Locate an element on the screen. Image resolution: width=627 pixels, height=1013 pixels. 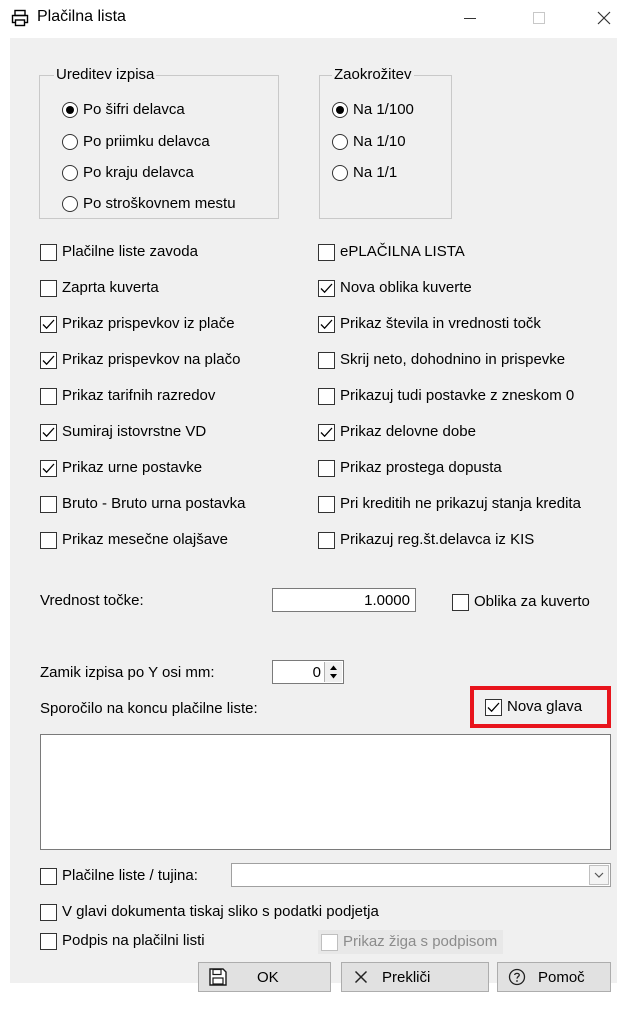
prikaz-mesecne-olajsave-checkbox: Prikaz mesečne olajšave is located at coordinates (134, 540).